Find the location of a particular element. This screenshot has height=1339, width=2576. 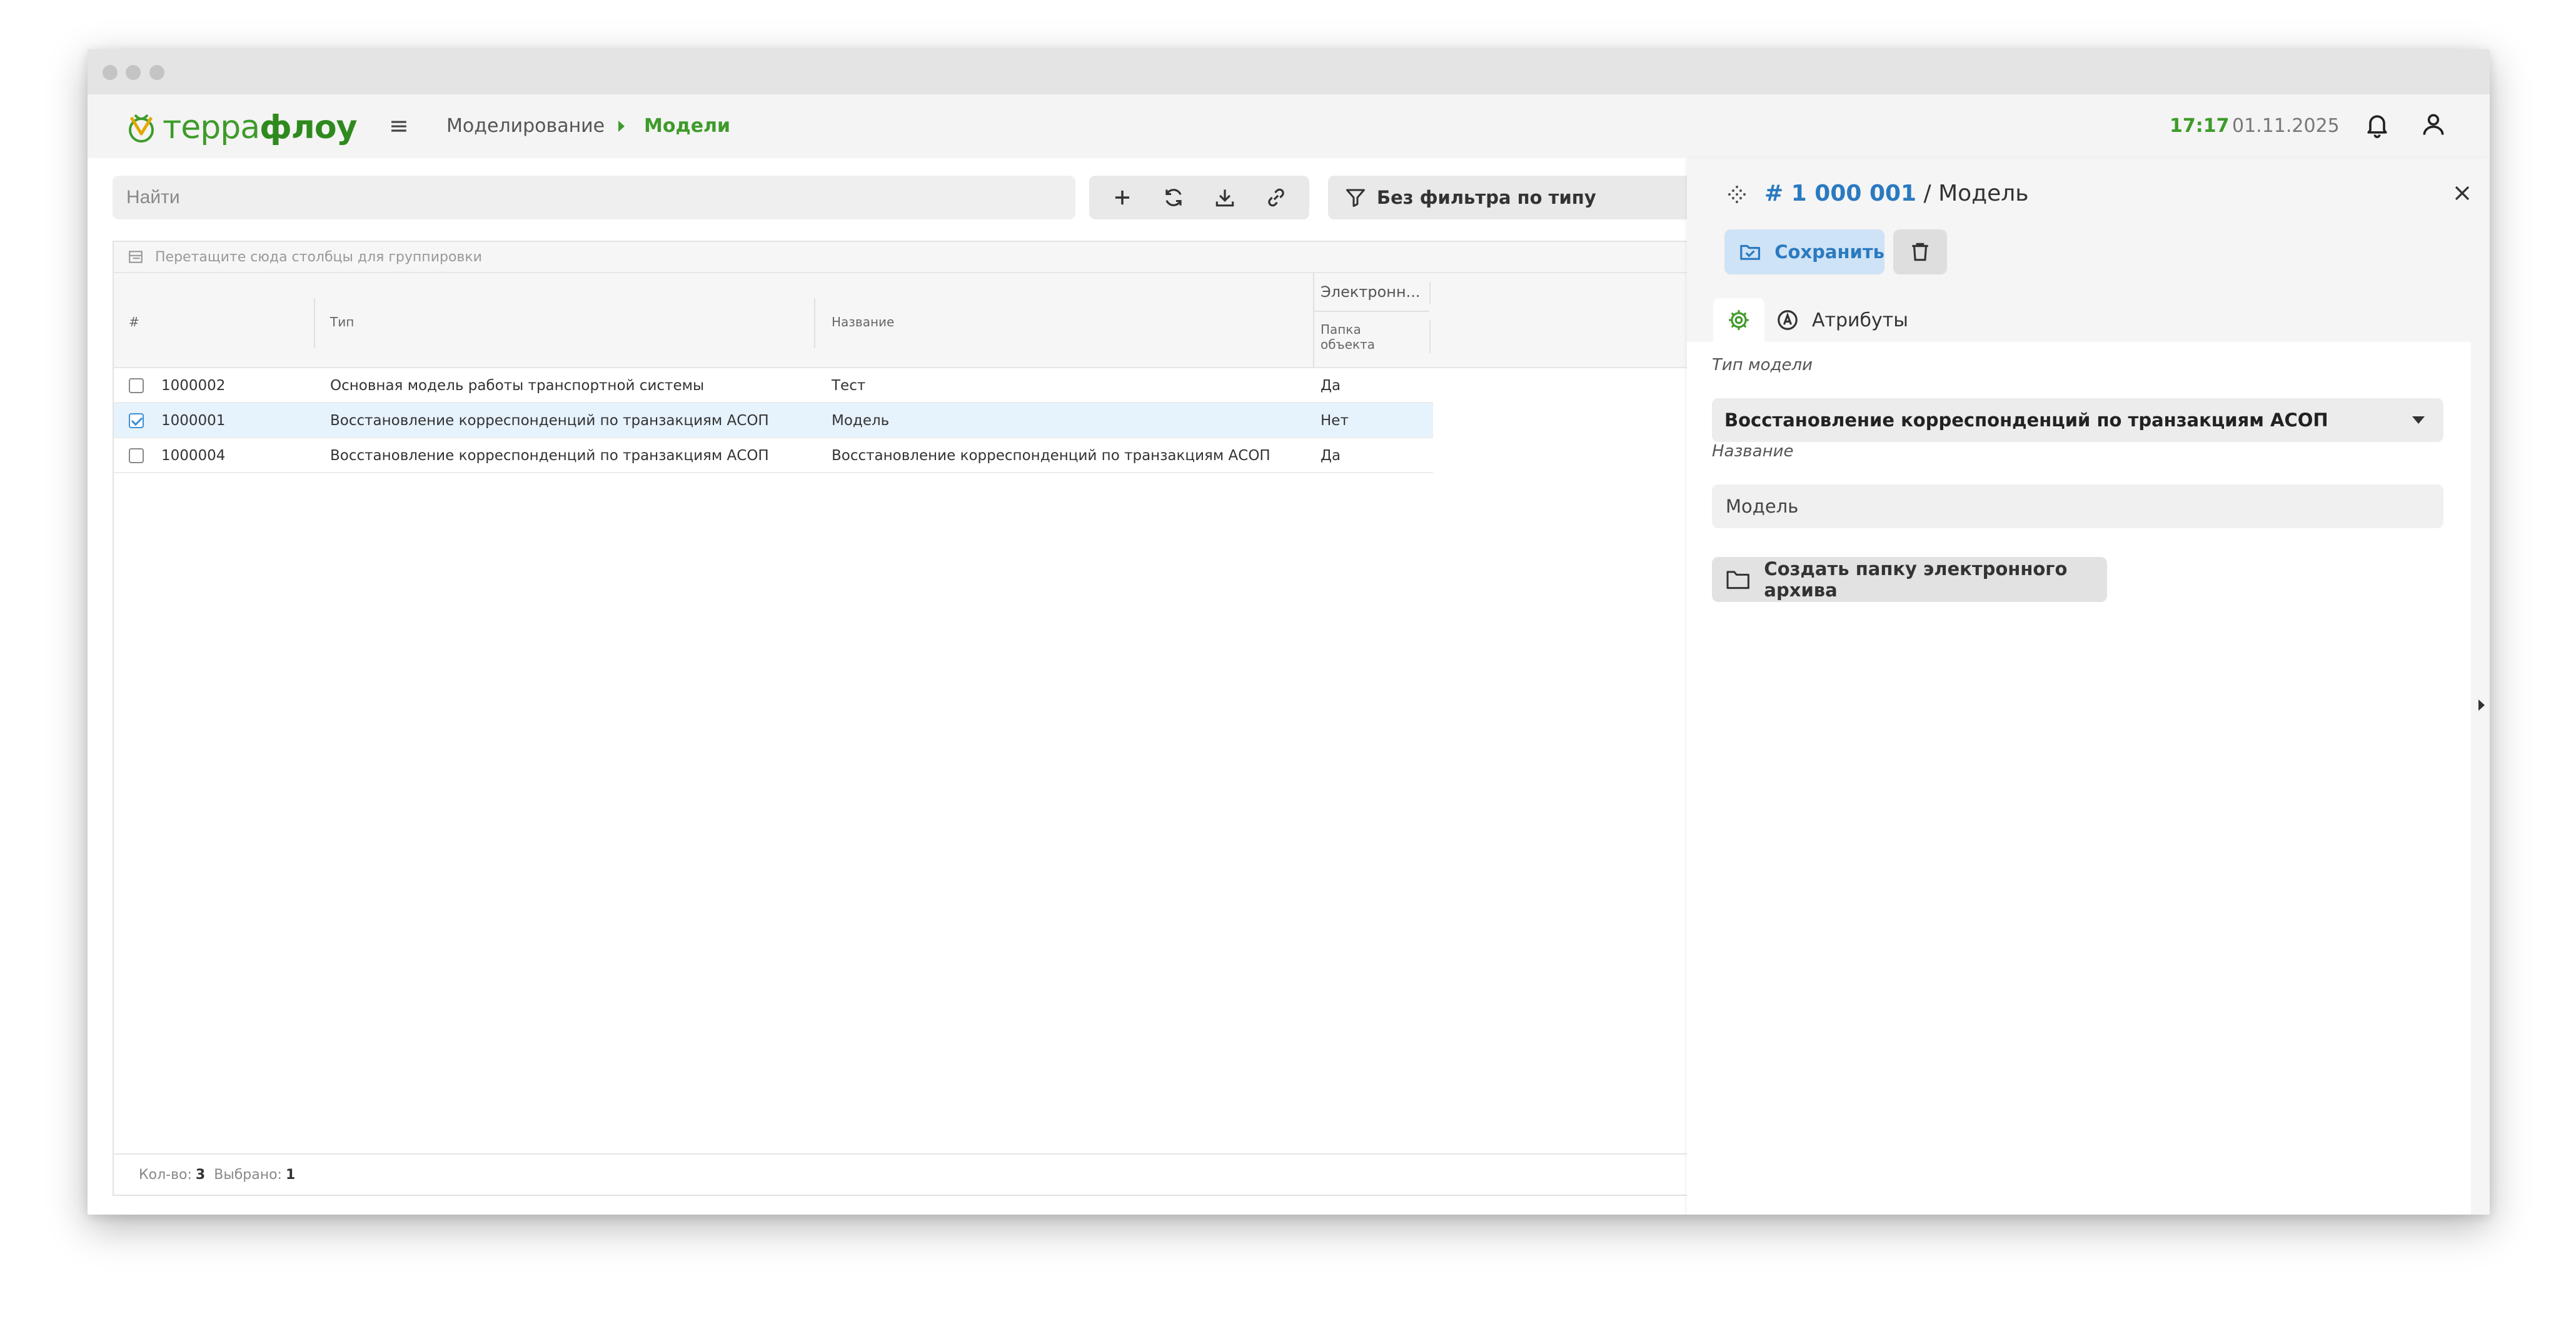

link-icon is located at coordinates (1276, 197).